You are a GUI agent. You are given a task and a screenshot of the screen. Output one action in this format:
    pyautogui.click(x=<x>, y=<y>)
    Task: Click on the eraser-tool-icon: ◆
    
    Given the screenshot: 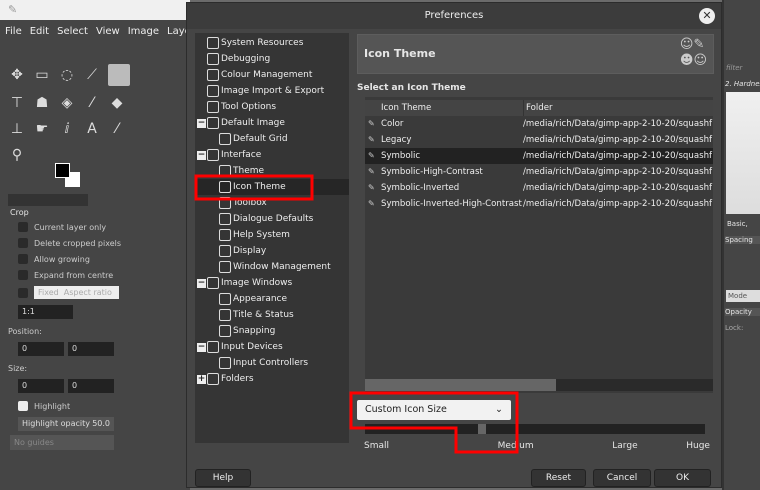 What is the action you would take?
    pyautogui.click(x=117, y=103)
    